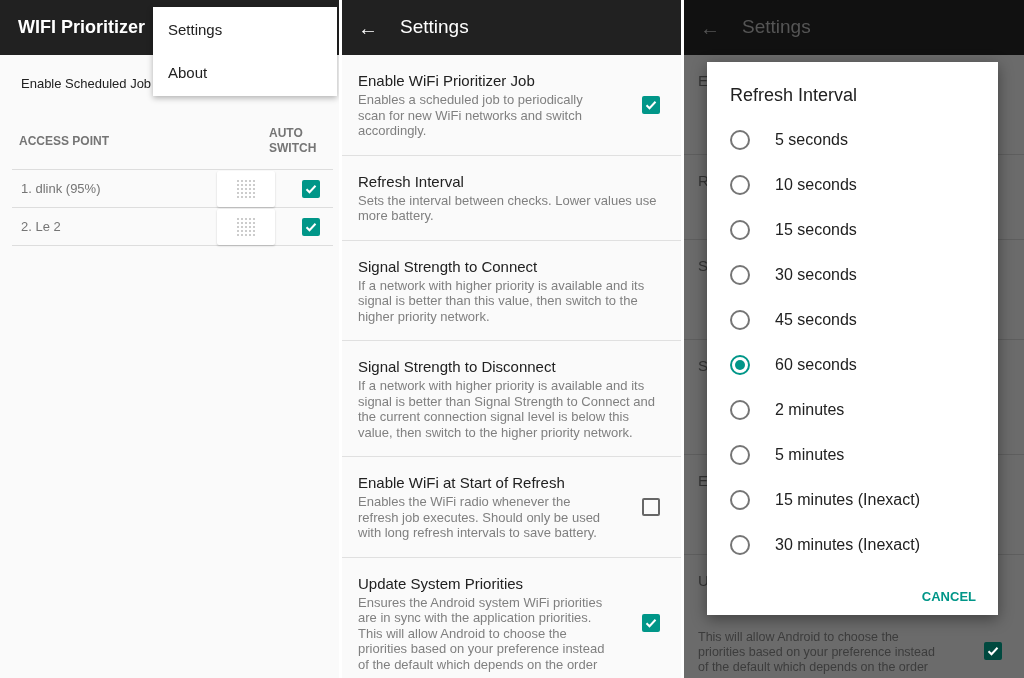 This screenshot has width=1024, height=678. I want to click on dialog-title: Refresh Interval, so click(794, 95).